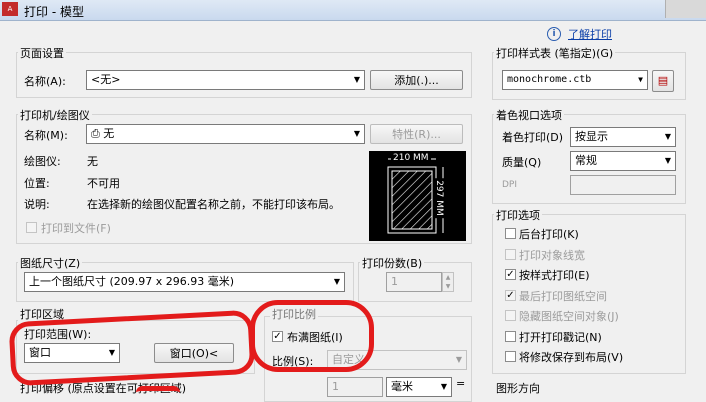 Image resolution: width=706 pixels, height=402 pixels. What do you see at coordinates (92, 161) in the screenshot?
I see `plotter-value: 无` at bounding box center [92, 161].